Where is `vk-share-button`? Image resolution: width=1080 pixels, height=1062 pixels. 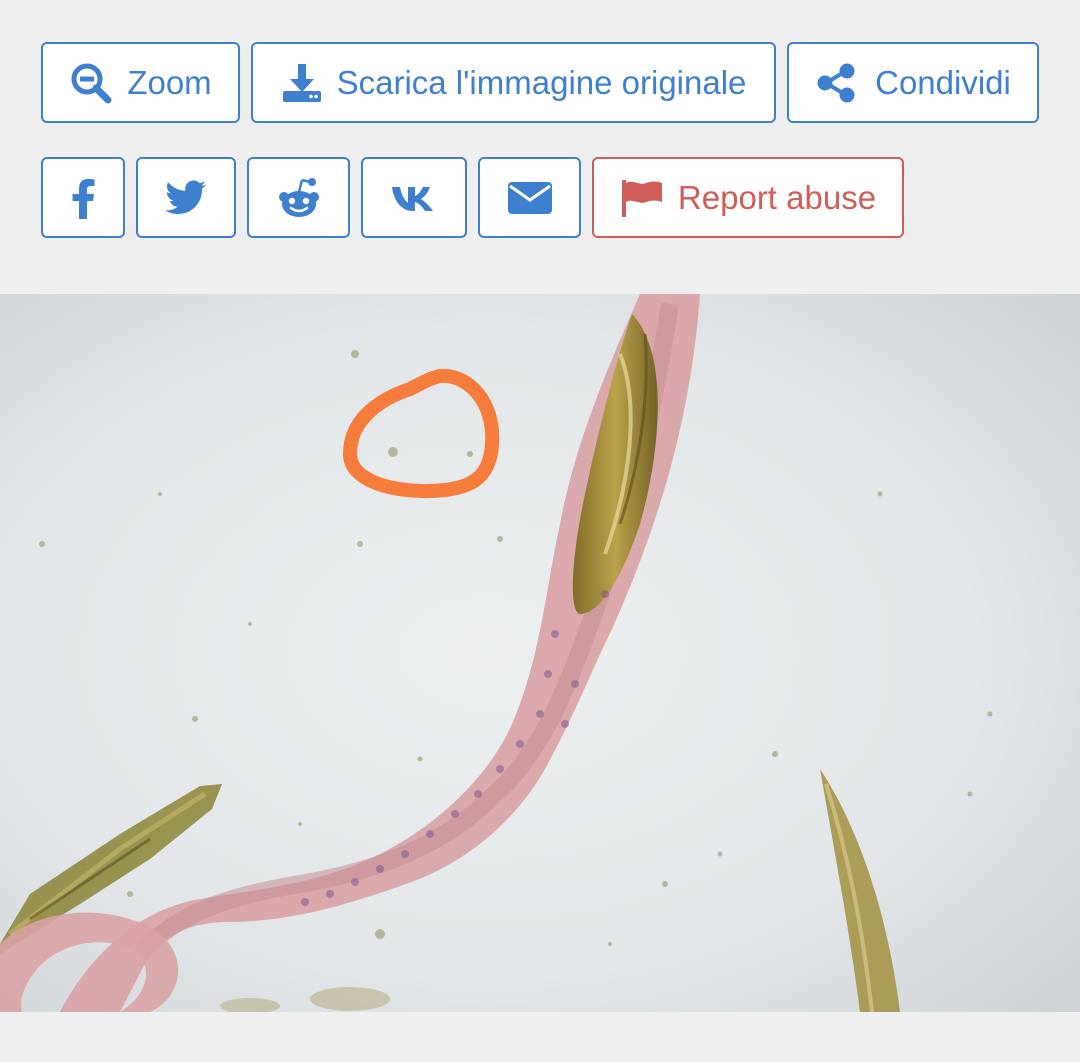
vk-share-button is located at coordinates (414, 197).